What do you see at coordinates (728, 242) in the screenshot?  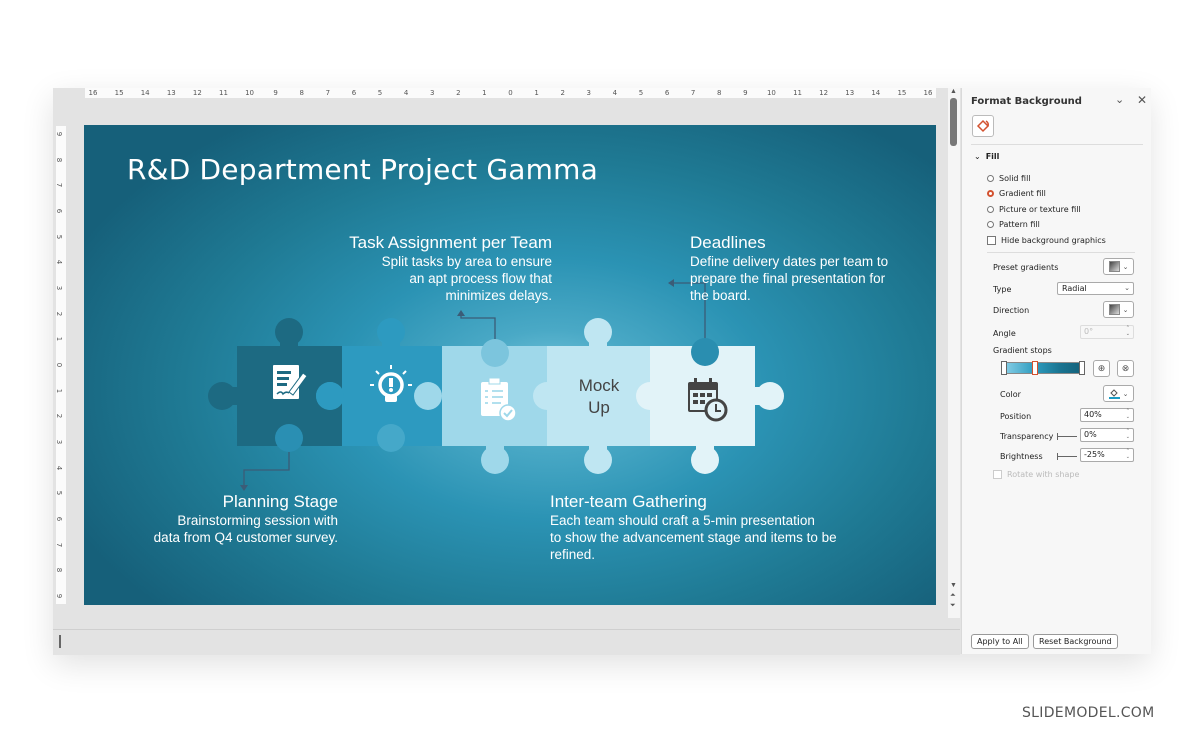 I see `label-heading: Deadlines` at bounding box center [728, 242].